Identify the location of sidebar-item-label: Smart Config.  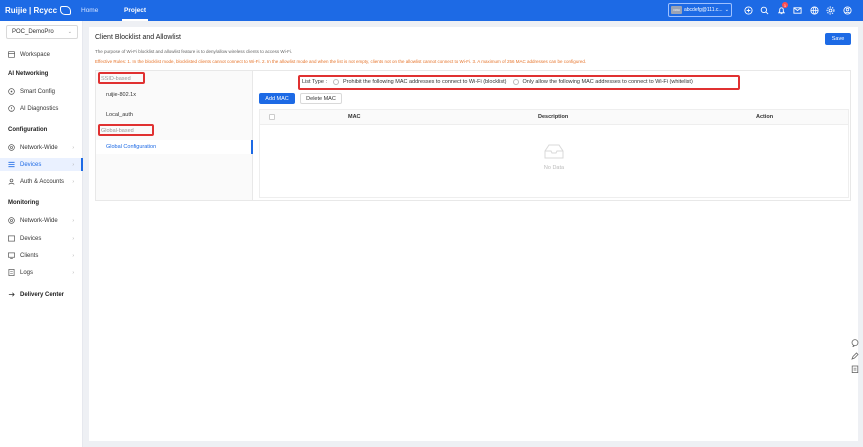
(38, 91).